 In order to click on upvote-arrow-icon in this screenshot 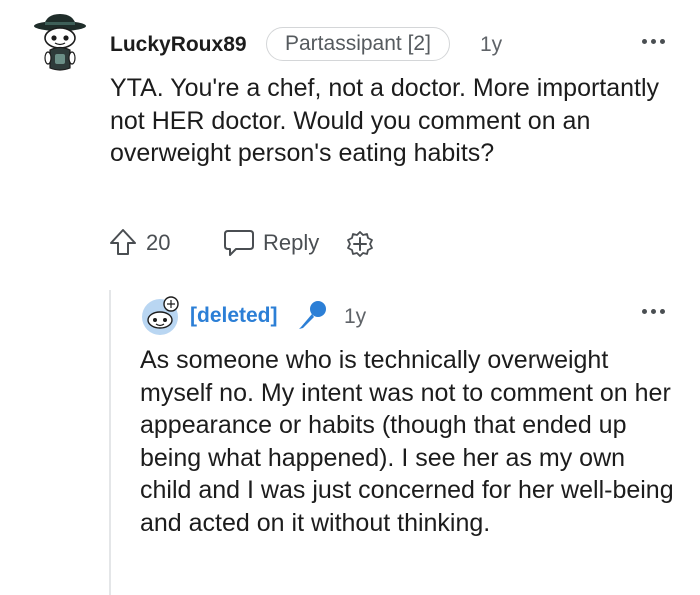, I will do `click(123, 242)`.